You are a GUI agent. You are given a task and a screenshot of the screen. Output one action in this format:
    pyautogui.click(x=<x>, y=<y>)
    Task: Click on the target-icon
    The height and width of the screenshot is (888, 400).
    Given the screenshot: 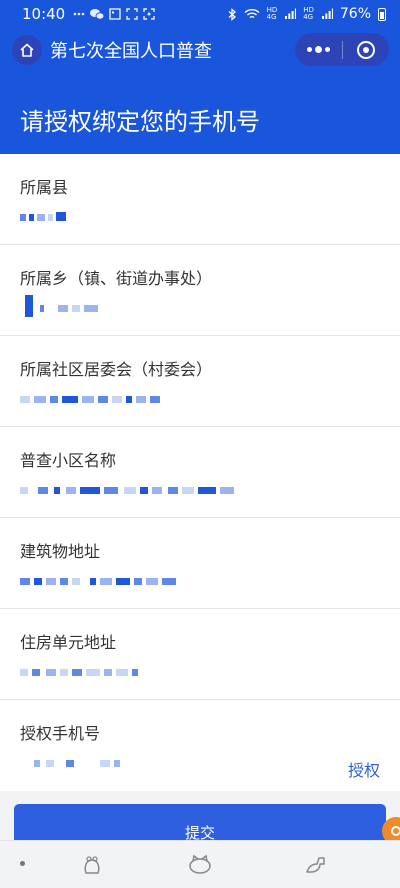 What is the action you would take?
    pyautogui.click(x=366, y=49)
    